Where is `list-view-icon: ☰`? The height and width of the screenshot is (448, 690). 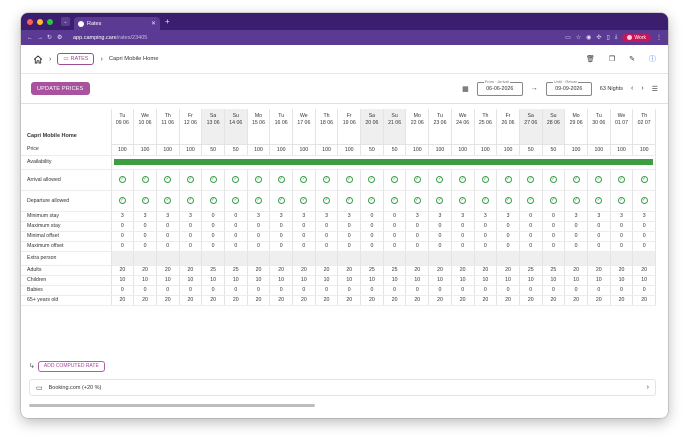 list-view-icon: ☰ is located at coordinates (655, 89).